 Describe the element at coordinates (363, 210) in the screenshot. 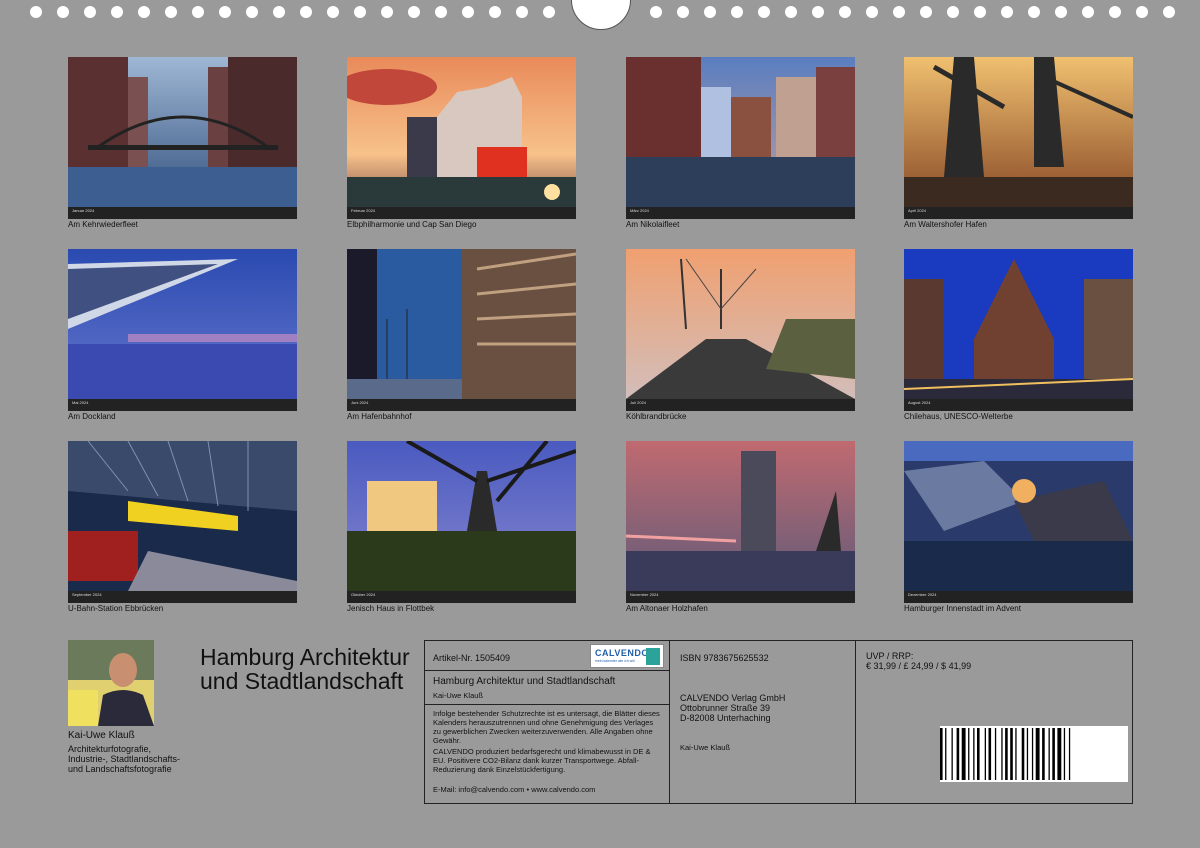

I see `month-label-february: Februar 2024` at that location.